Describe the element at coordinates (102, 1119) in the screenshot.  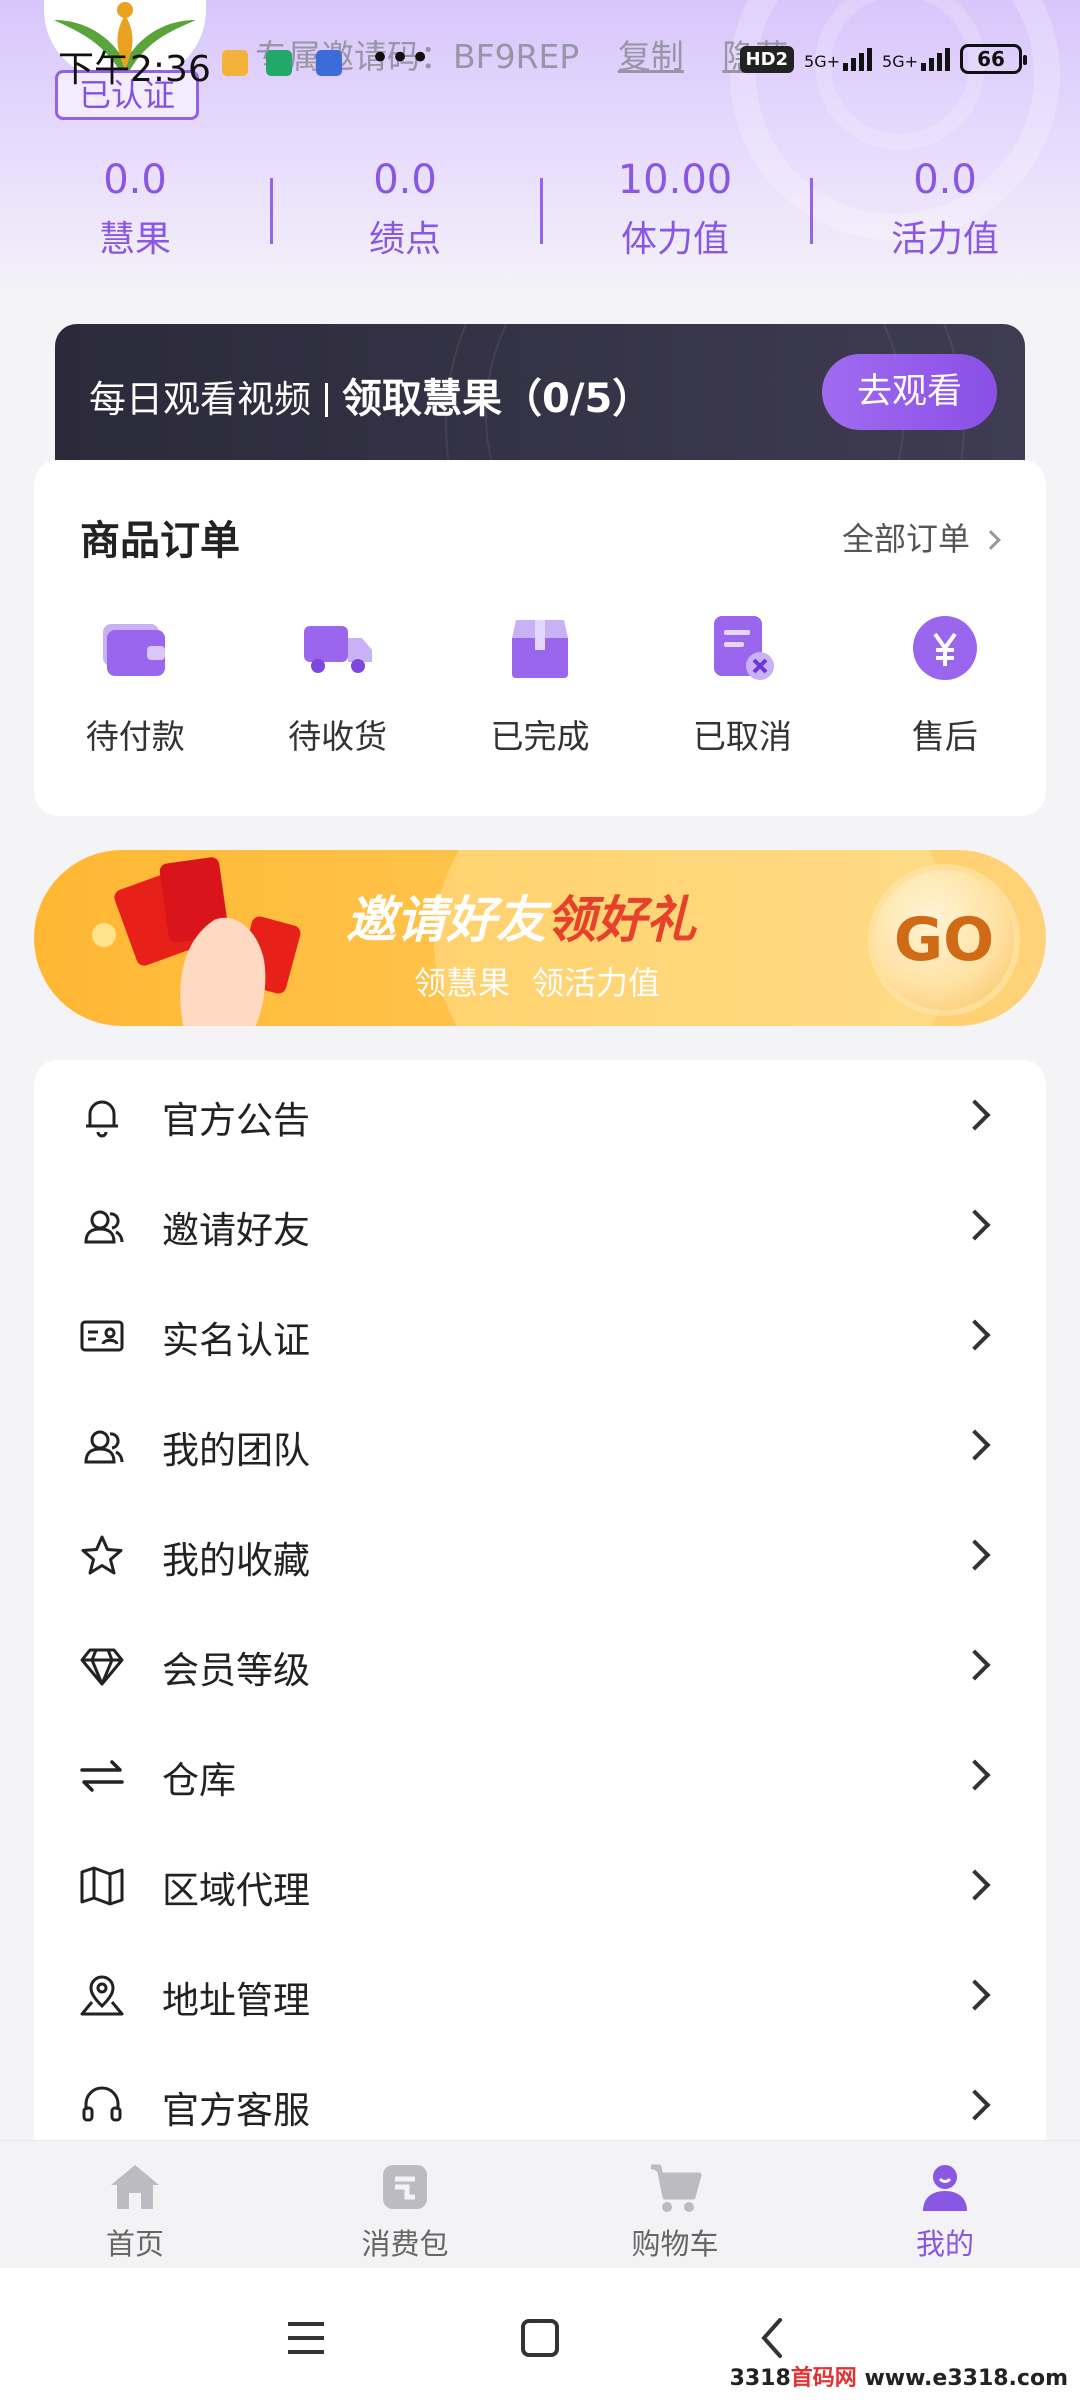
I see `bell-icon` at that location.